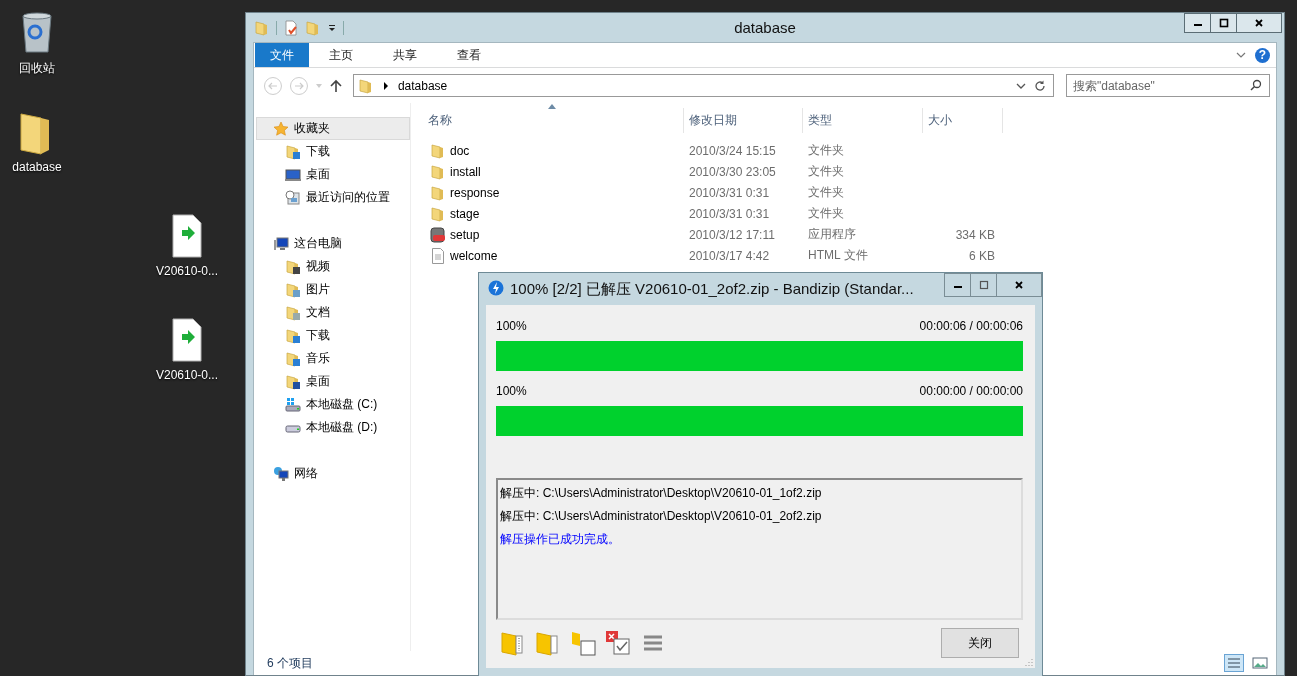 The height and width of the screenshot is (676, 1297). Describe the element at coordinates (460, 150) in the screenshot. I see `file-name: doc` at that location.